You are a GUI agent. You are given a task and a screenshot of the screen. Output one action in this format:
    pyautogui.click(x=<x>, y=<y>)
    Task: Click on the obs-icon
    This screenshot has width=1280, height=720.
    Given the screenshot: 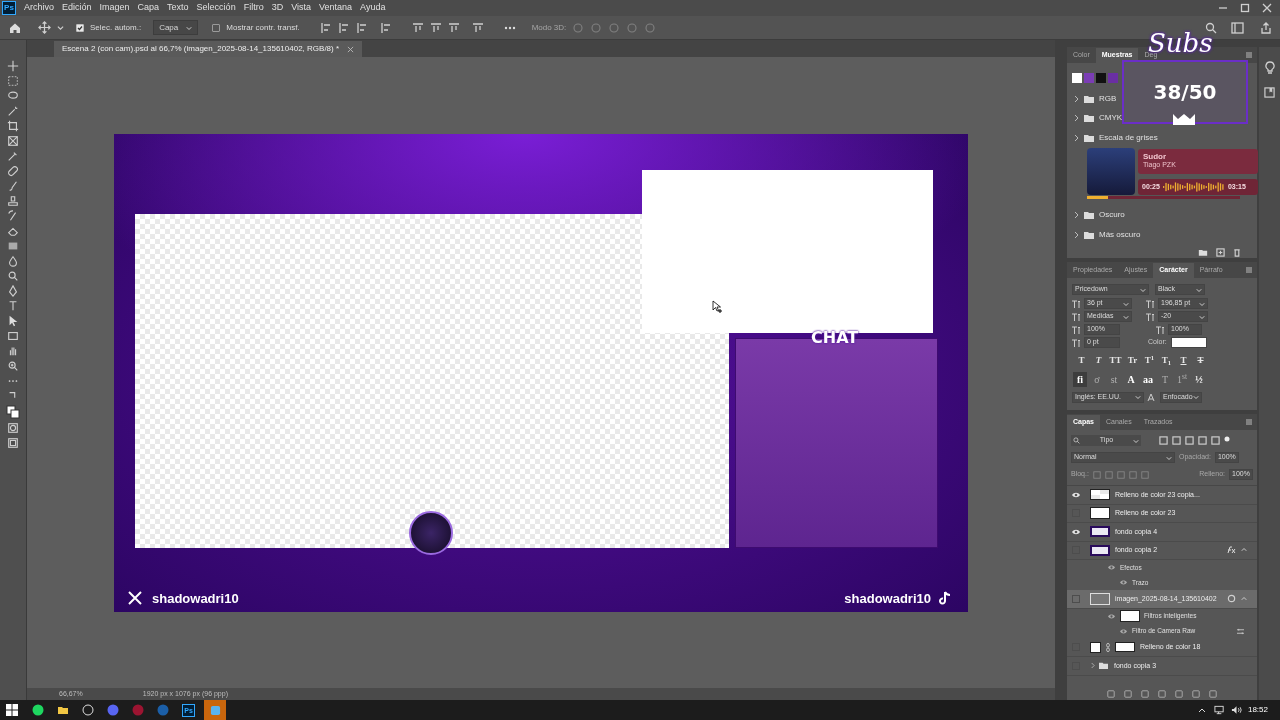 What is the action you would take?
    pyautogui.click(x=88, y=710)
    